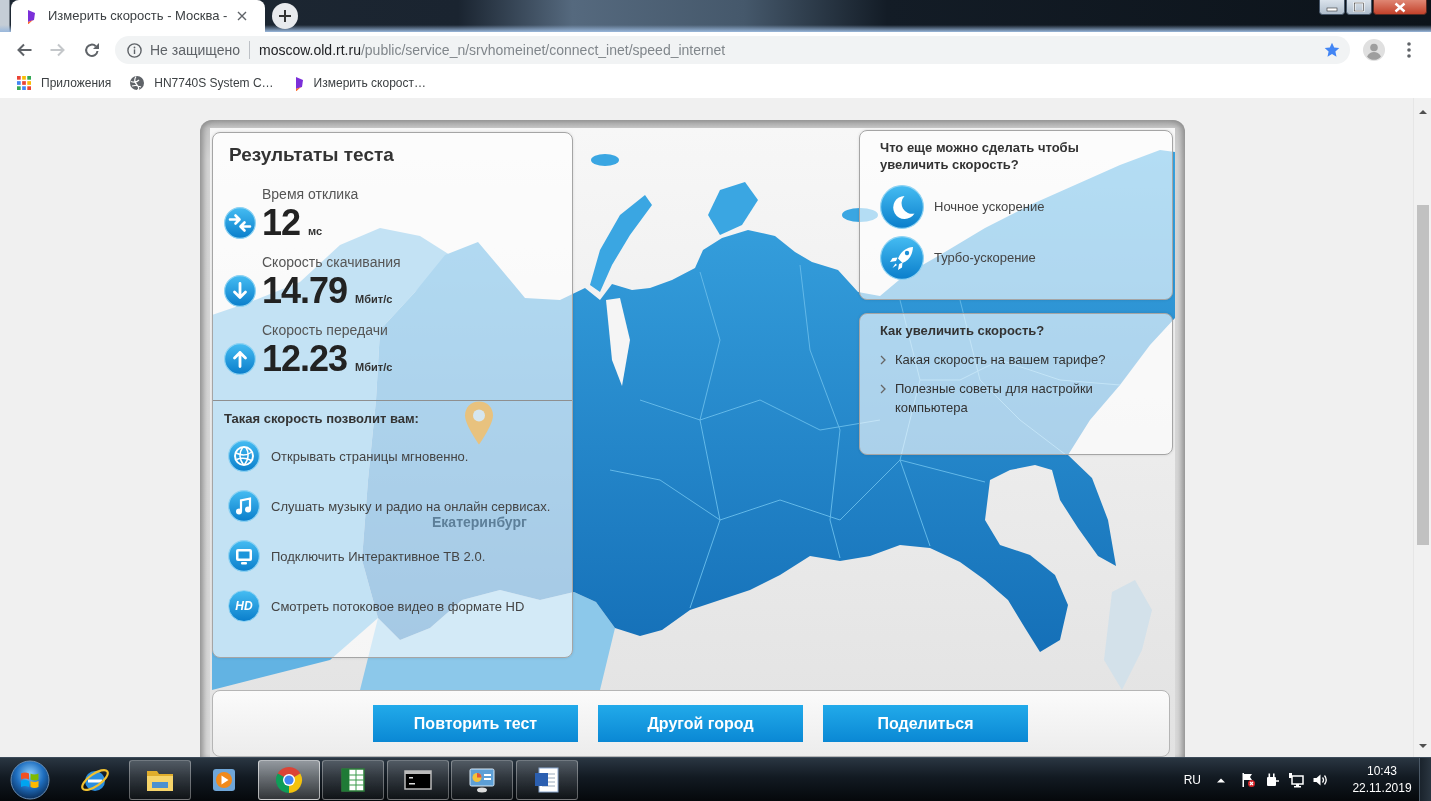 This screenshot has height=801, width=1431. What do you see at coordinates (285, 16) in the screenshot?
I see `plus-icon` at bounding box center [285, 16].